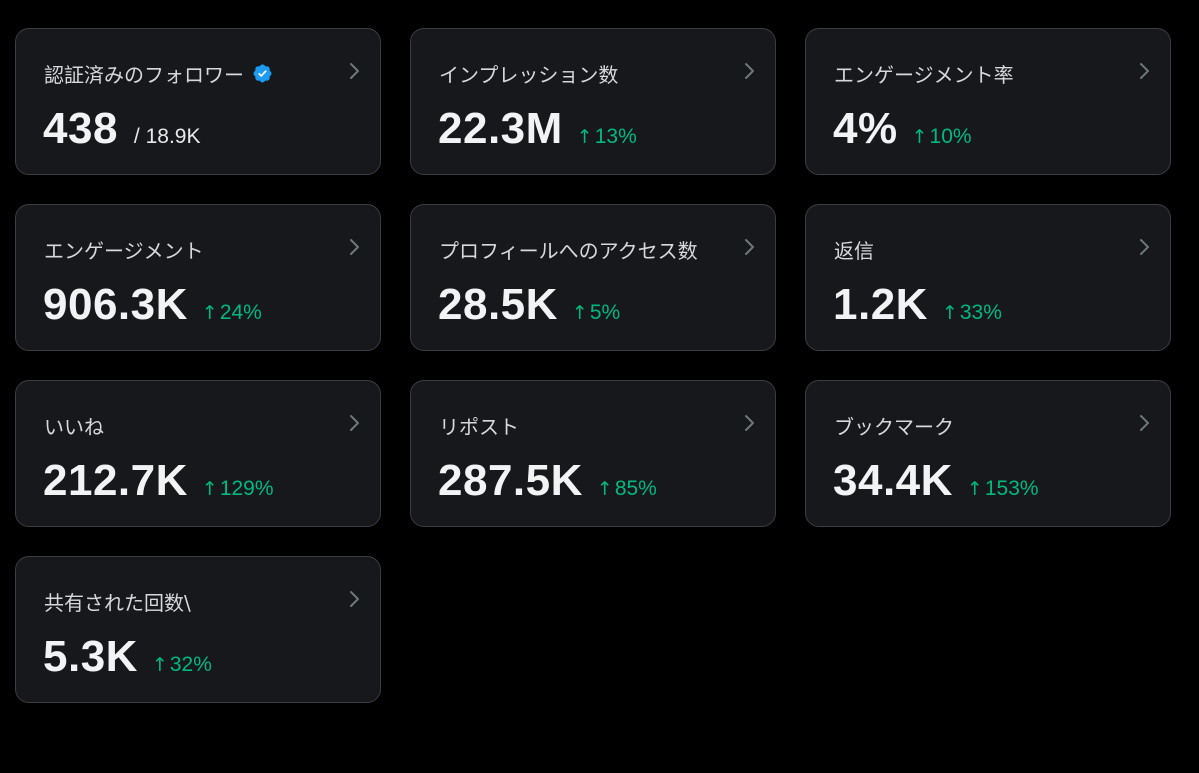 The image size is (1199, 773). What do you see at coordinates (115, 480) in the screenshot?
I see `metric-value: 212.7K` at bounding box center [115, 480].